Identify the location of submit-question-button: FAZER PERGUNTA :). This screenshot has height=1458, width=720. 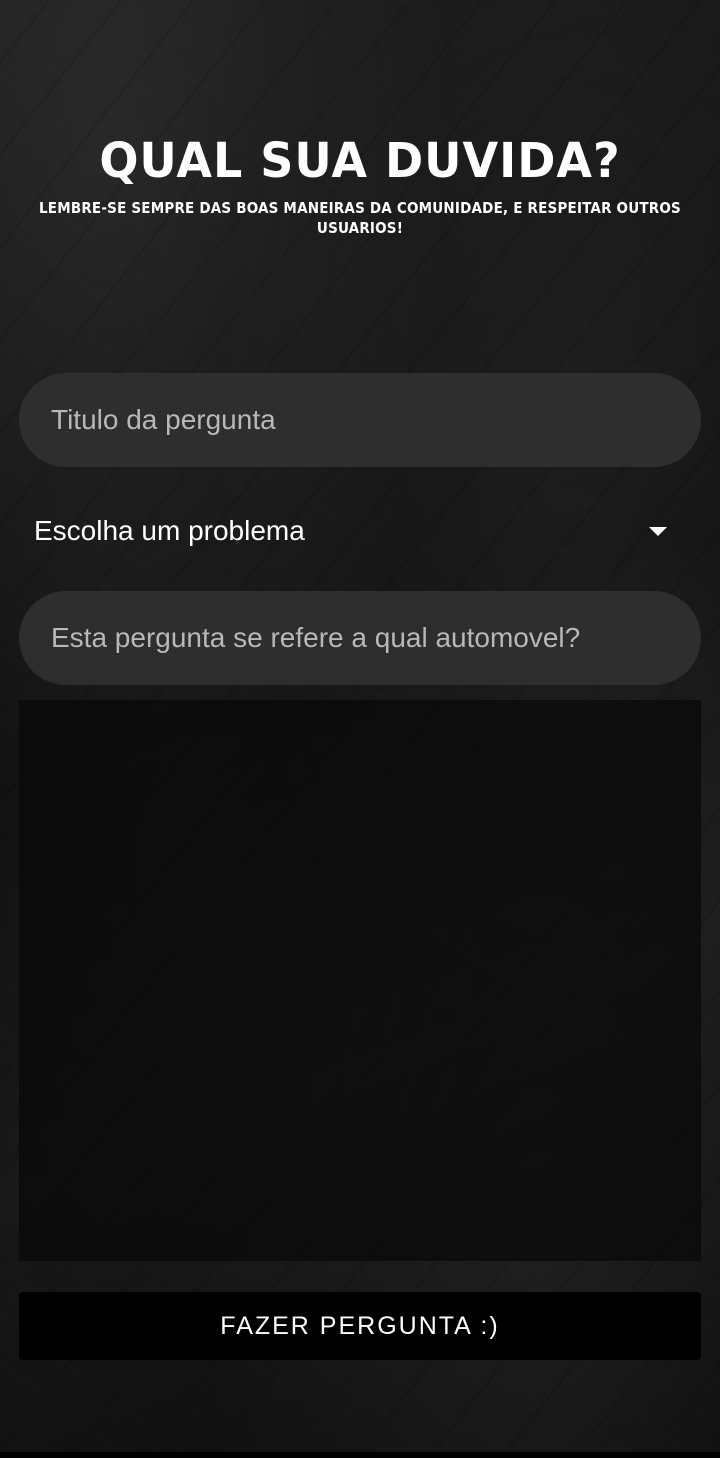
(360, 1326).